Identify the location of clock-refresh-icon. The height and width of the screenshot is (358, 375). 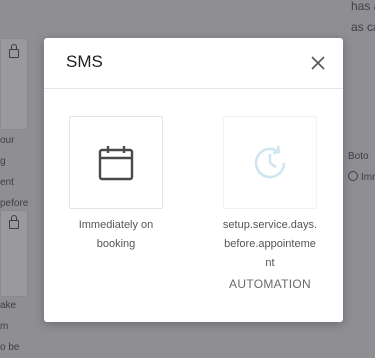
(270, 161).